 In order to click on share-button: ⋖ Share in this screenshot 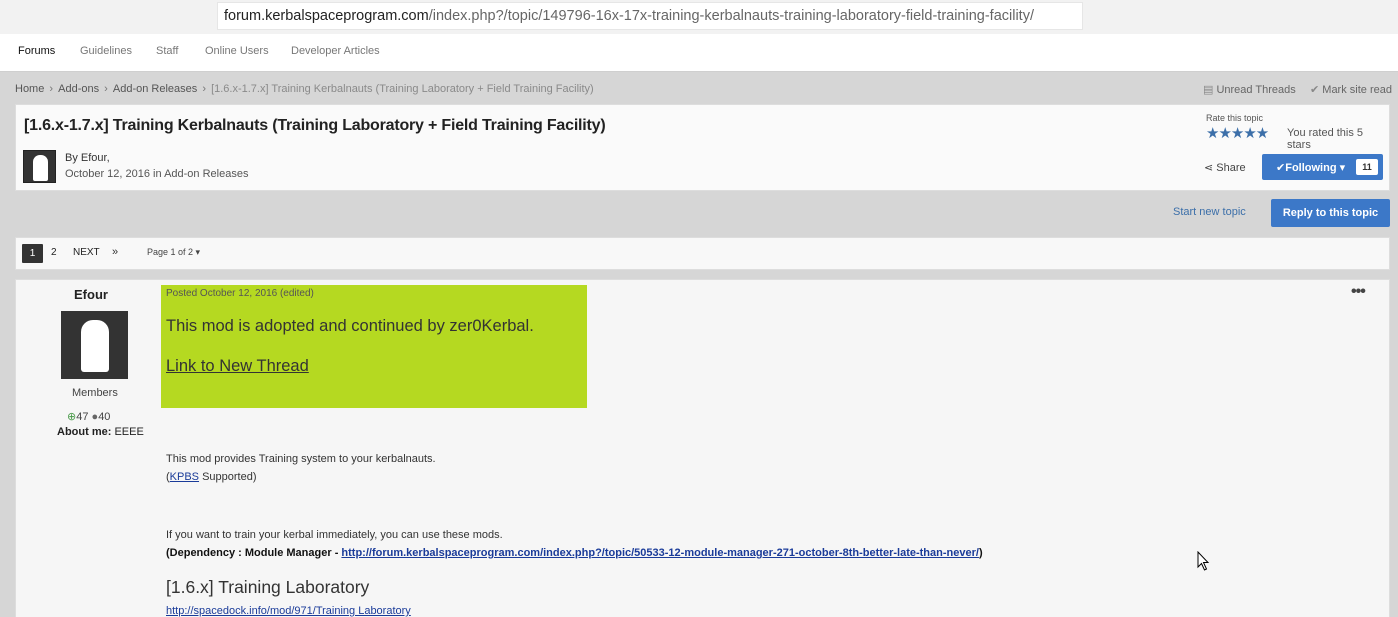, I will do `click(1225, 167)`.